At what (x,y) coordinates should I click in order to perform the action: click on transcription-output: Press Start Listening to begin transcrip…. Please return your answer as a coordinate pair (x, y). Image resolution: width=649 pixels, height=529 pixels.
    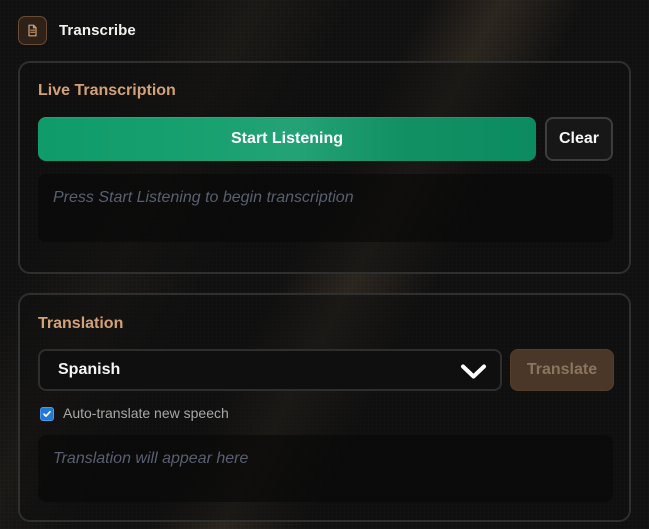
    Looking at the image, I should click on (325, 208).